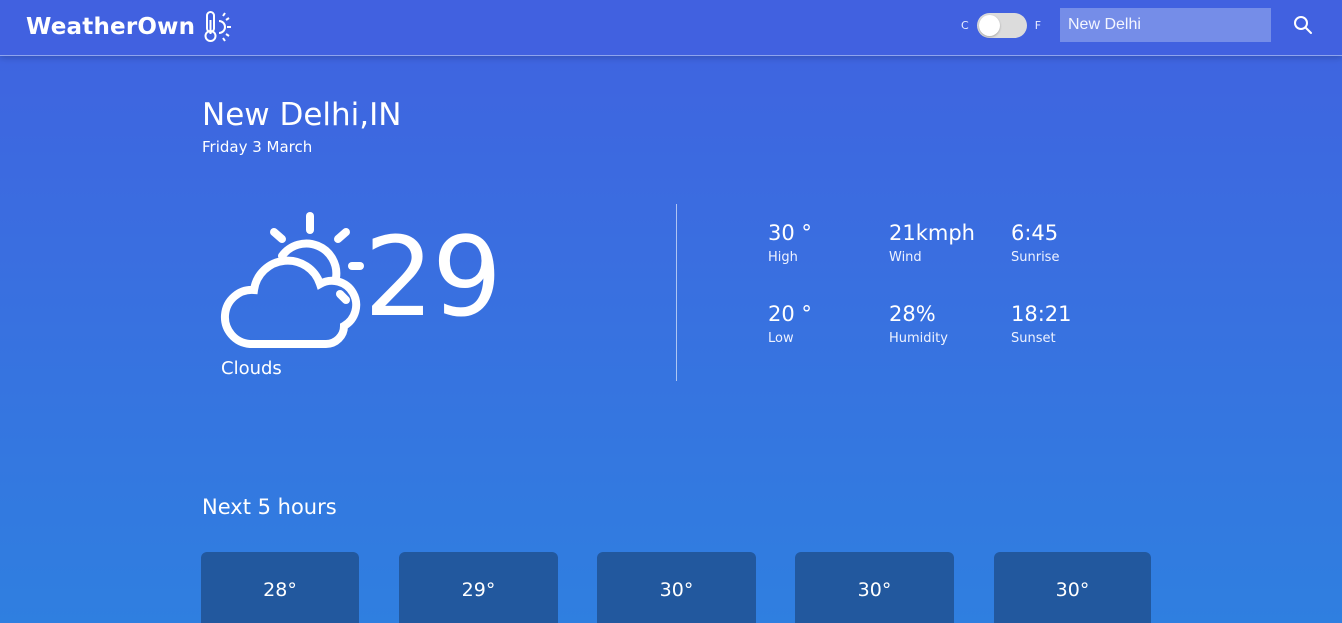 This screenshot has height=623, width=1342. I want to click on cloud-sun-icon, so click(292, 280).